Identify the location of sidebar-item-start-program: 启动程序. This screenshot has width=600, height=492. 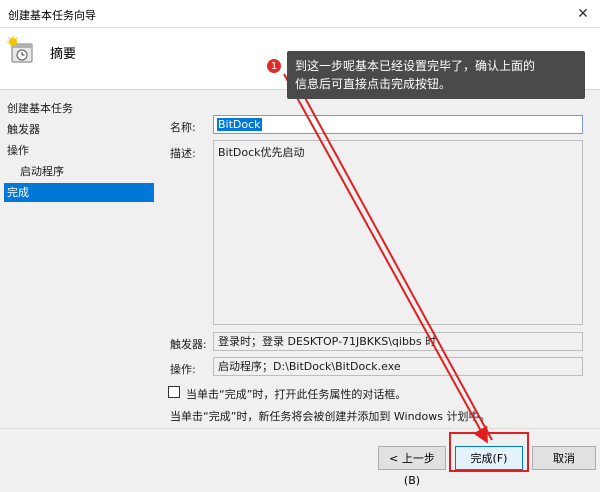
(79, 171).